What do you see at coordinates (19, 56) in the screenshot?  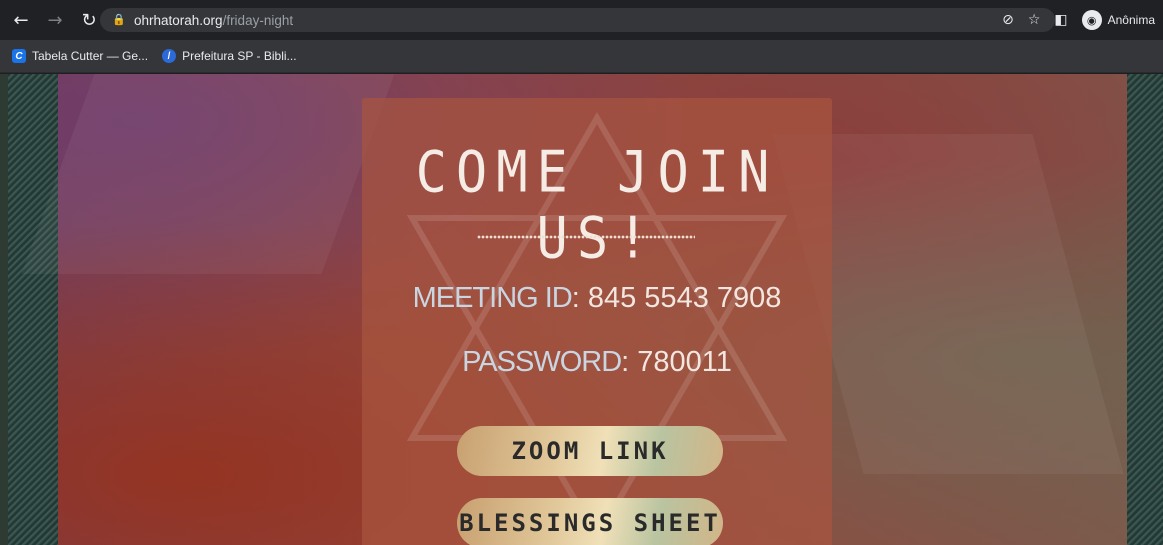 I see `bookmark-c-icon: C` at bounding box center [19, 56].